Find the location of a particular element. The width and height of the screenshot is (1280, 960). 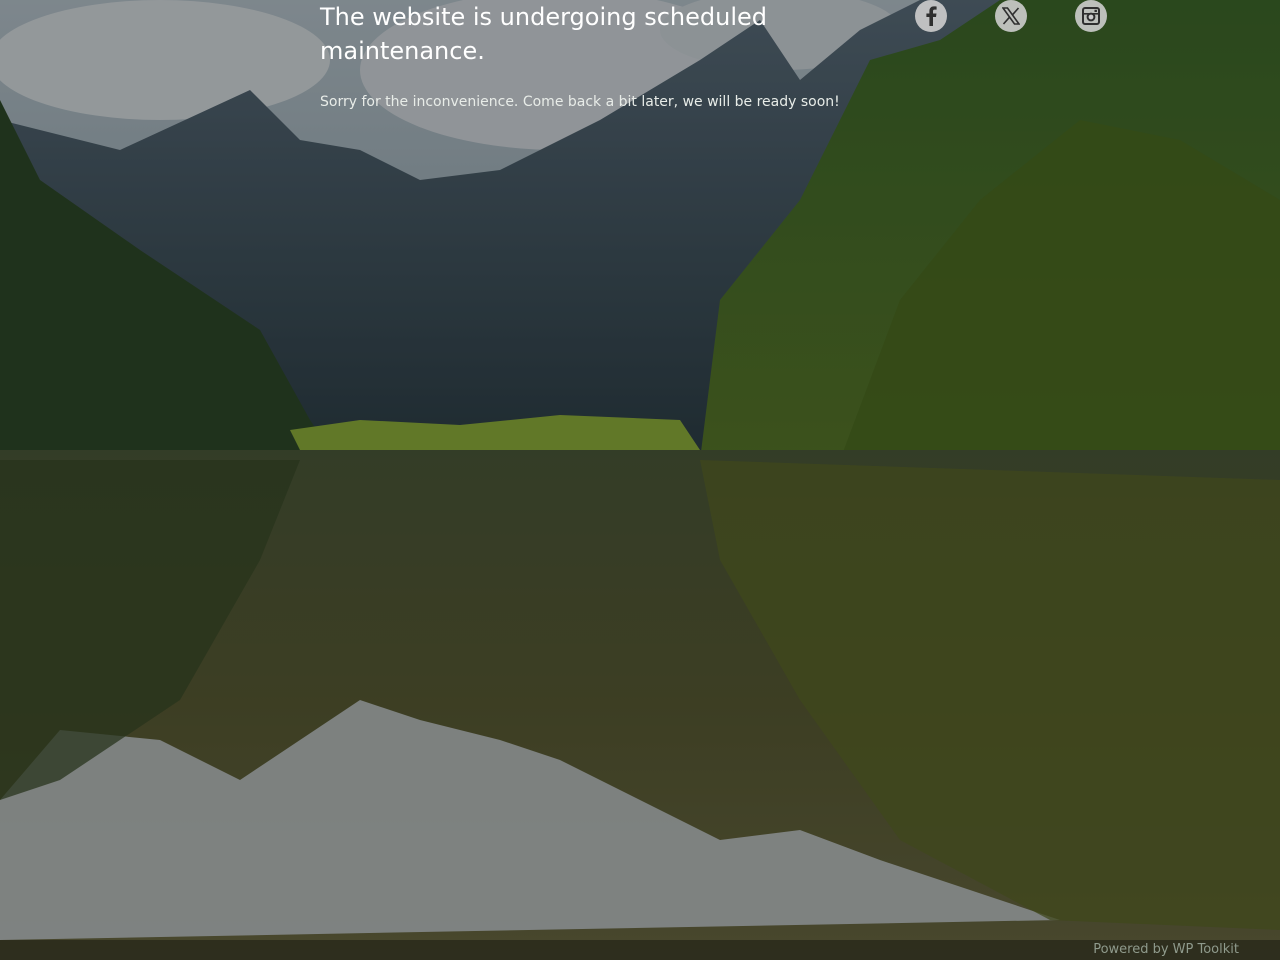

facebook-icon is located at coordinates (931, 16).